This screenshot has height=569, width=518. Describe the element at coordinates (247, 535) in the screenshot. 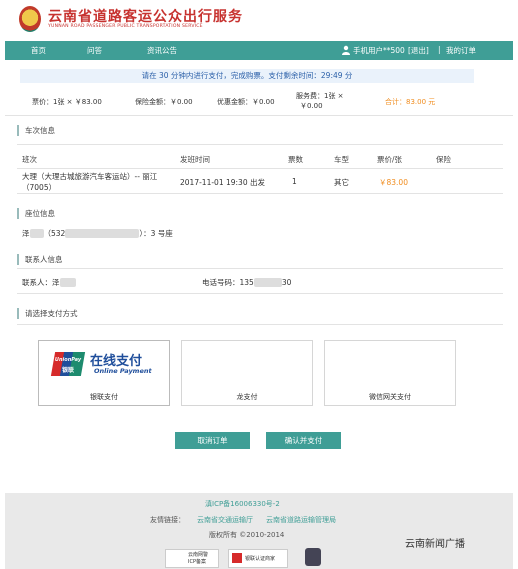

I see `copyright: 版权所有 ©2010-2014` at that location.